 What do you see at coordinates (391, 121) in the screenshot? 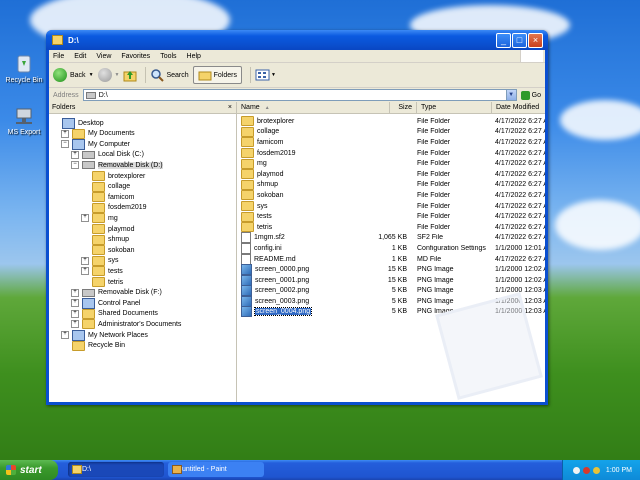
I see `file-row: brotexplorer File Folder 4/17/2022 6:27 AM` at bounding box center [391, 121].